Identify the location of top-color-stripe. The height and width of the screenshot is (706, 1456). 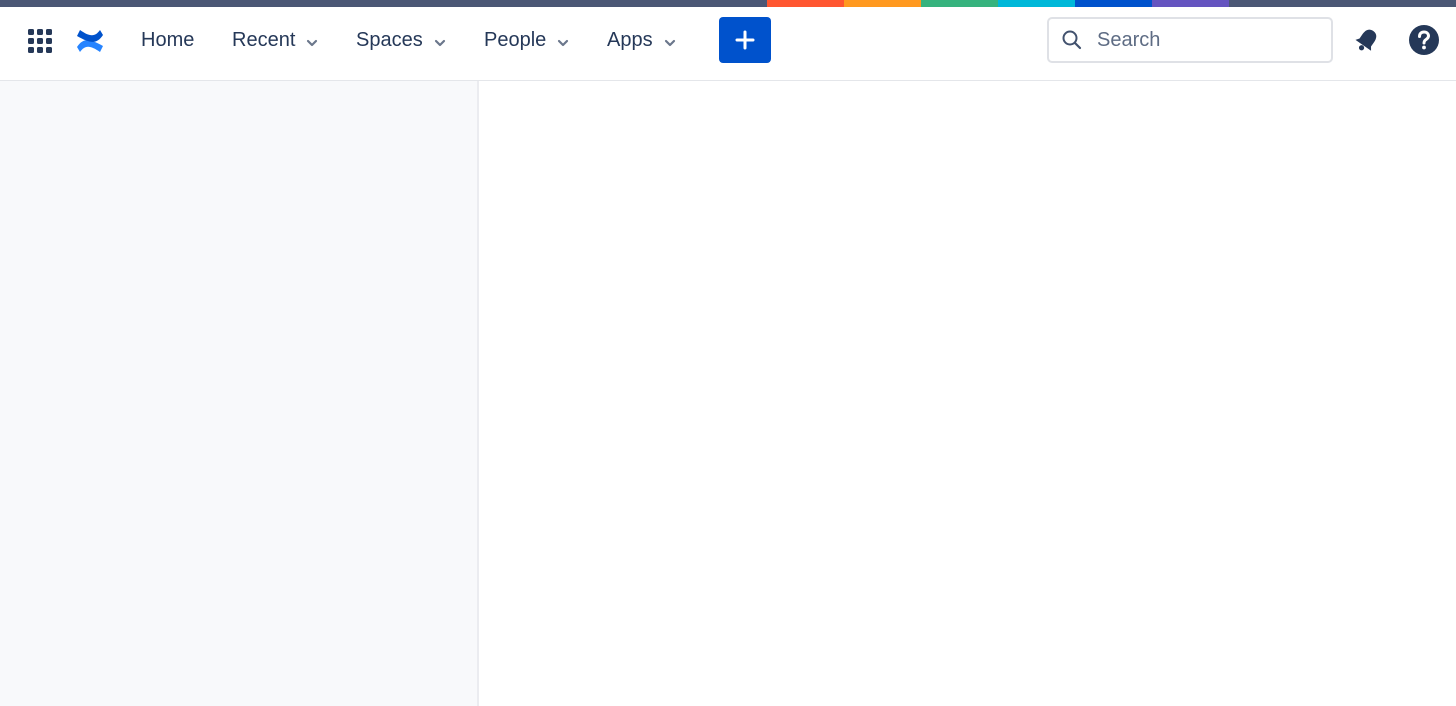
(728, 3).